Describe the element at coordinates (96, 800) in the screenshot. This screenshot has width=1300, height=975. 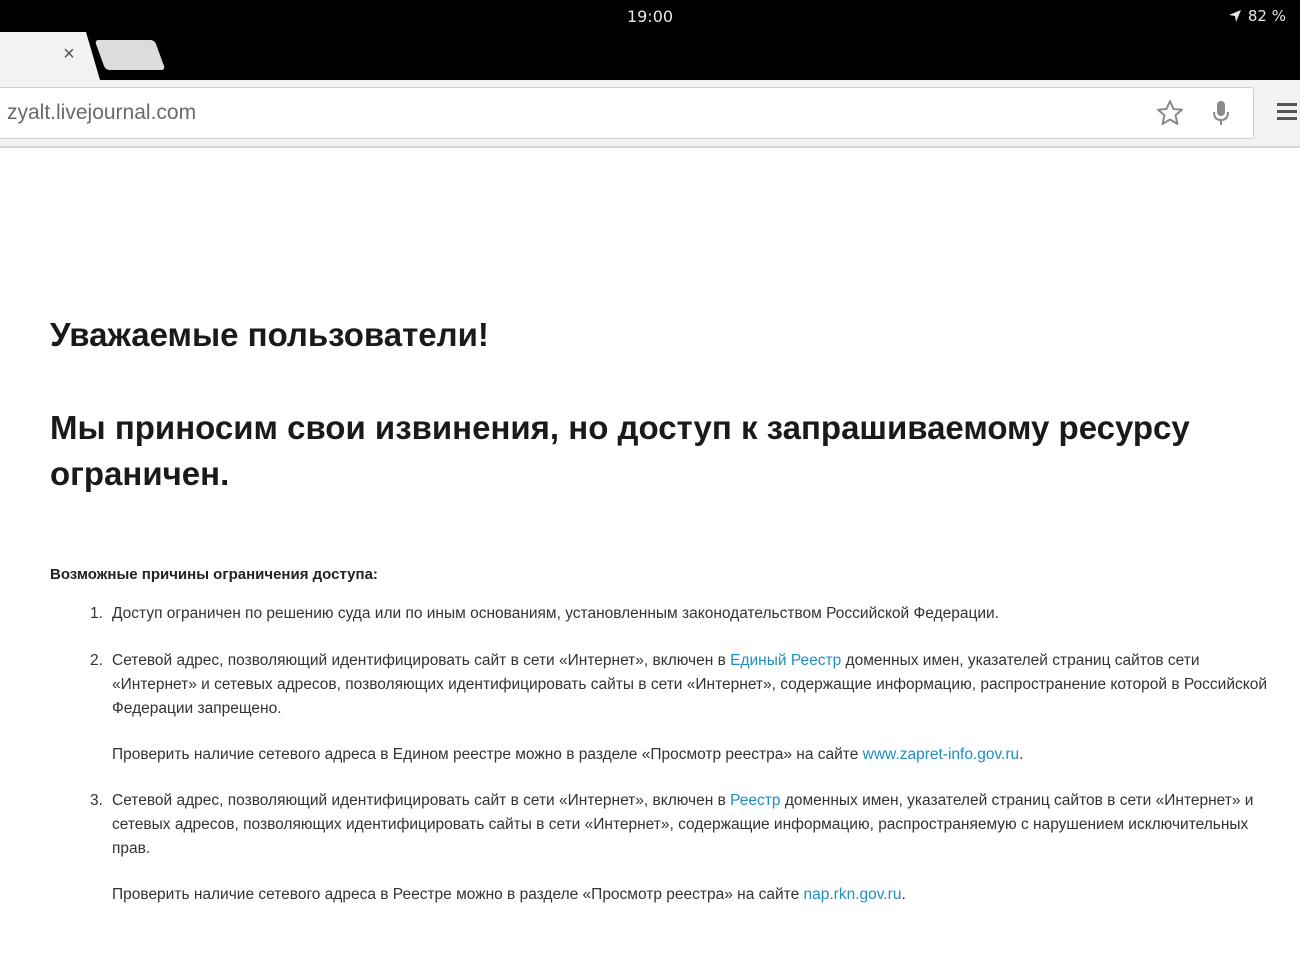
I see `list-number: 3.` at that location.